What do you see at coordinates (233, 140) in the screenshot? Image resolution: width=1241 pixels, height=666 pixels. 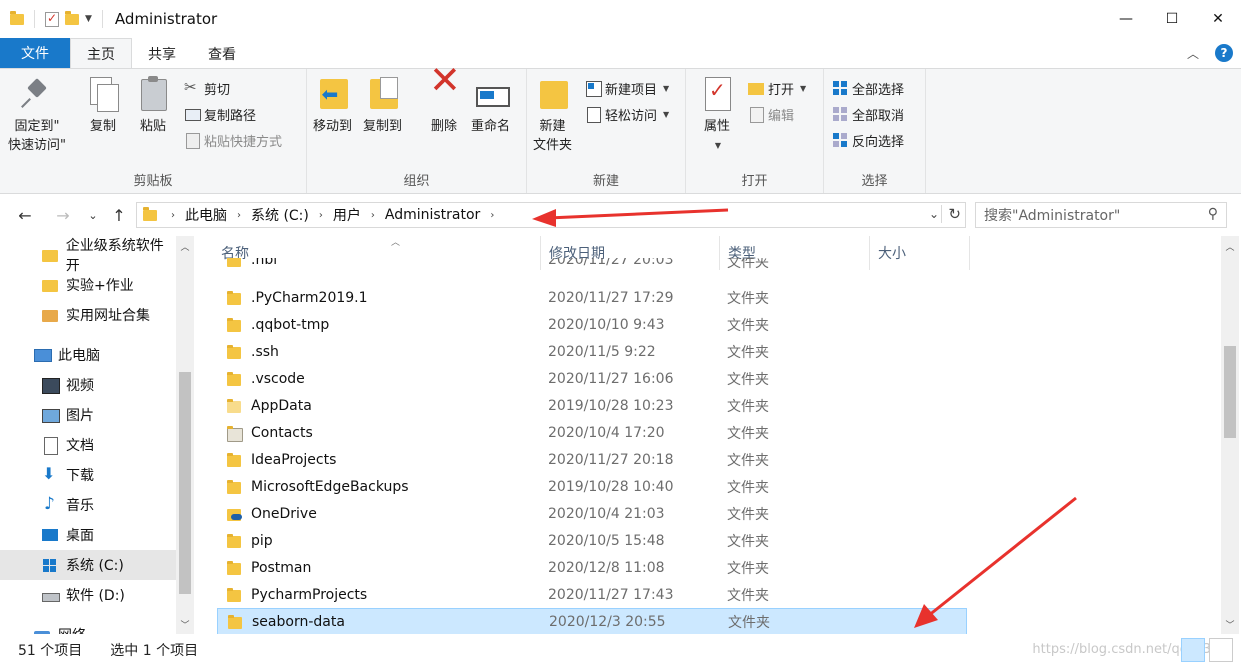 I see `paste-shortcut-button: 粘贴快捷方式` at bounding box center [233, 140].